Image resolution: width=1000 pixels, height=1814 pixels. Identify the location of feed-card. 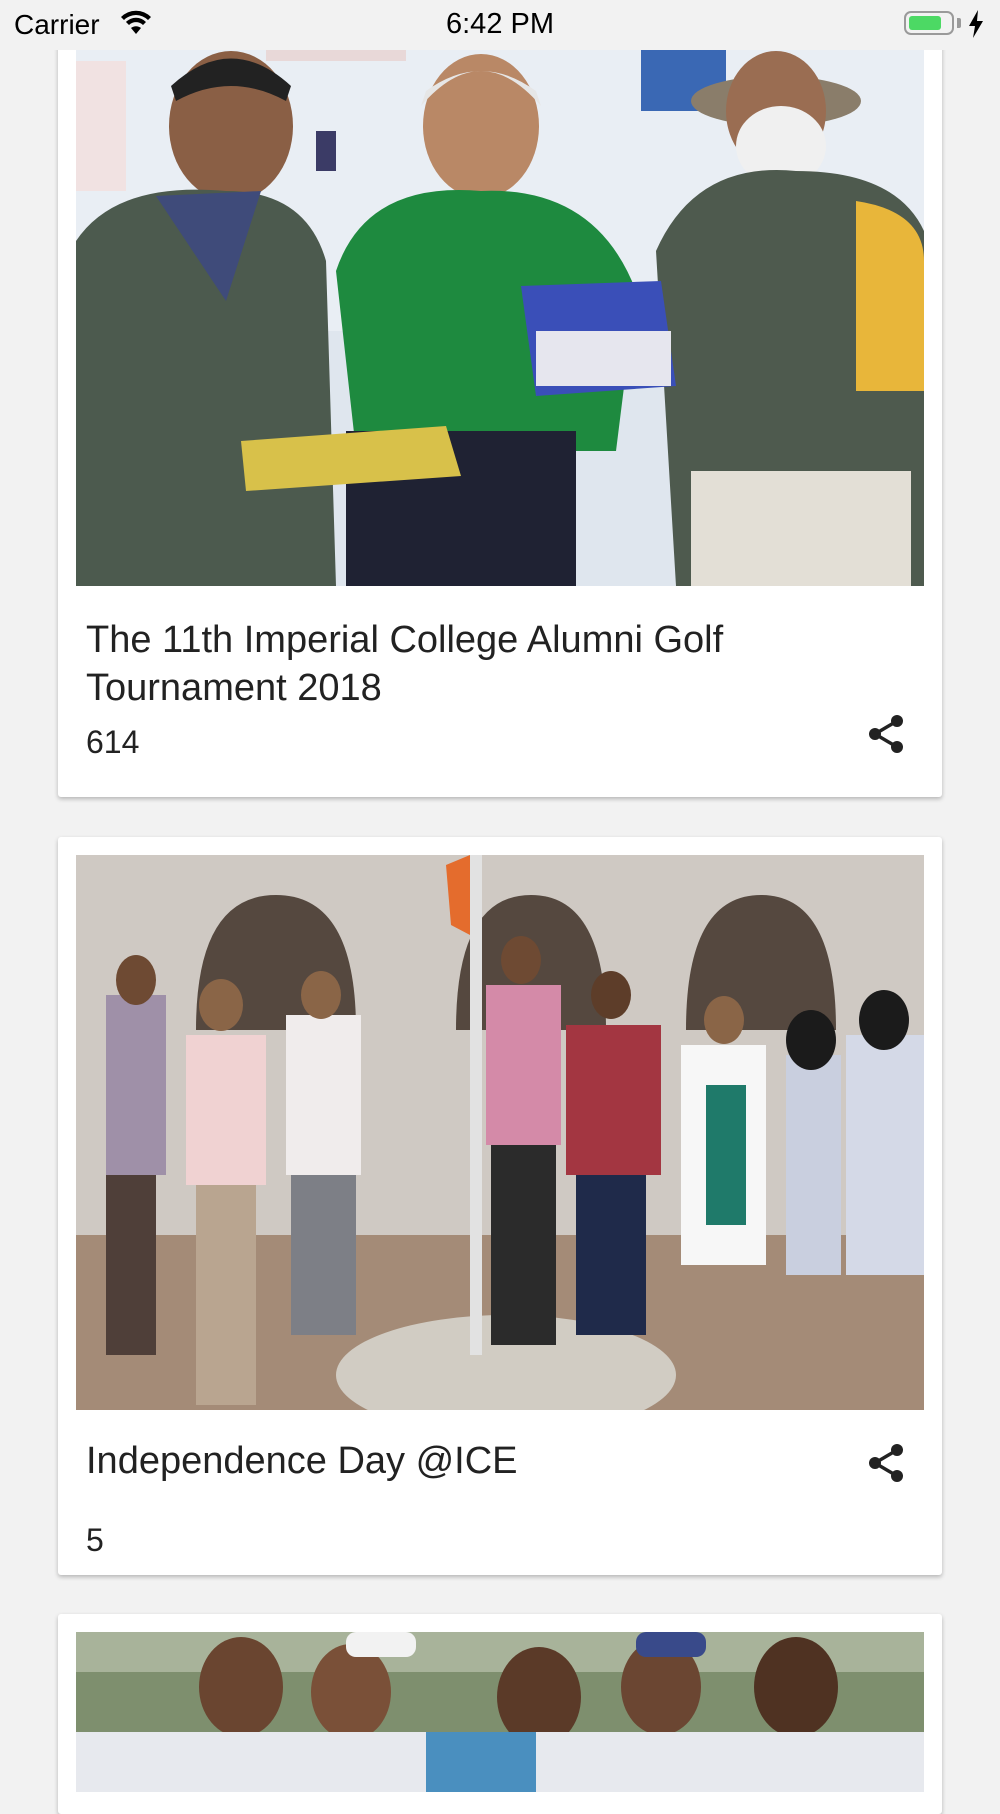
(500, 1714).